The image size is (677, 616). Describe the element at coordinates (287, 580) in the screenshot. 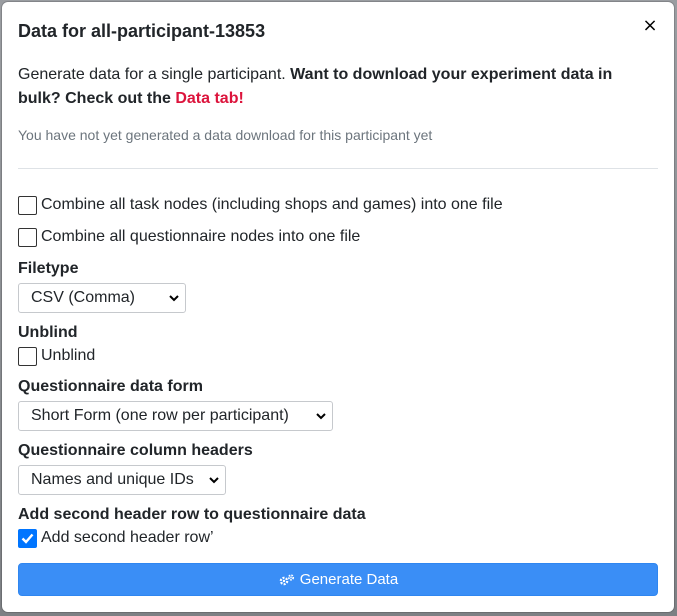

I see `gears-icon` at that location.